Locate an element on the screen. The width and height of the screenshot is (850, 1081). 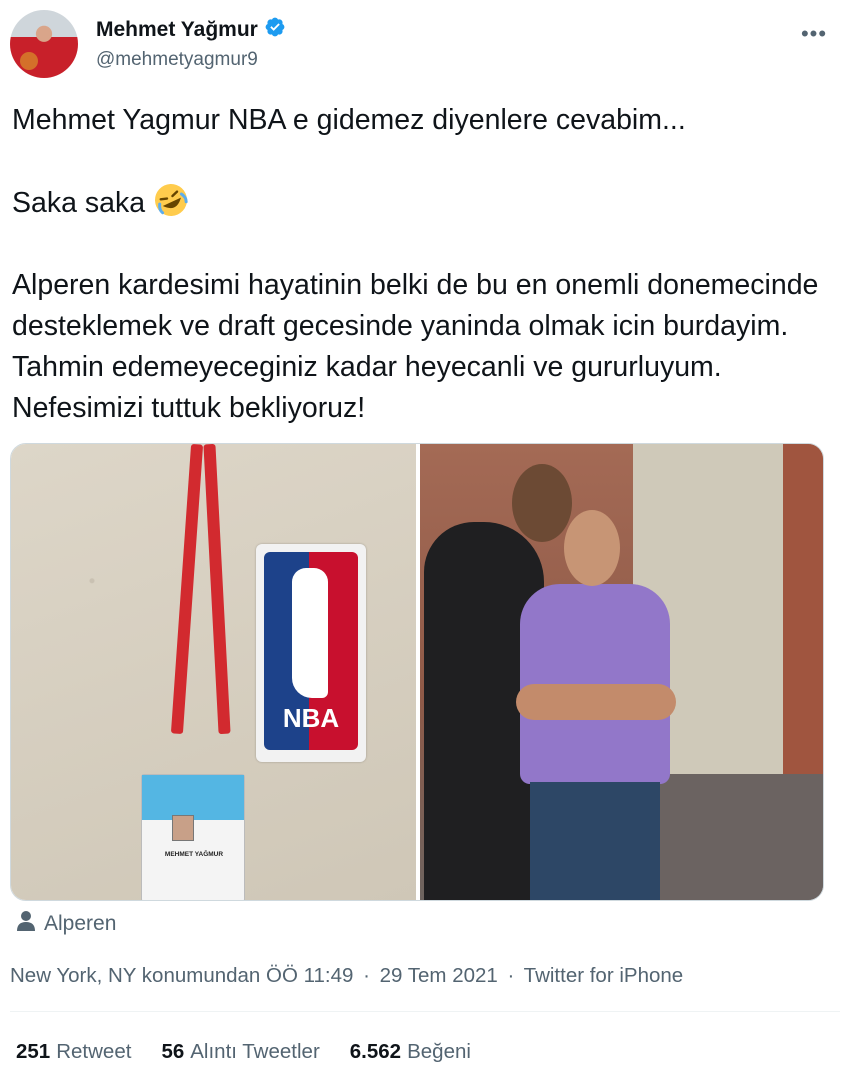
likes-stat: 6.562 Beğeni is located at coordinates (410, 1052).